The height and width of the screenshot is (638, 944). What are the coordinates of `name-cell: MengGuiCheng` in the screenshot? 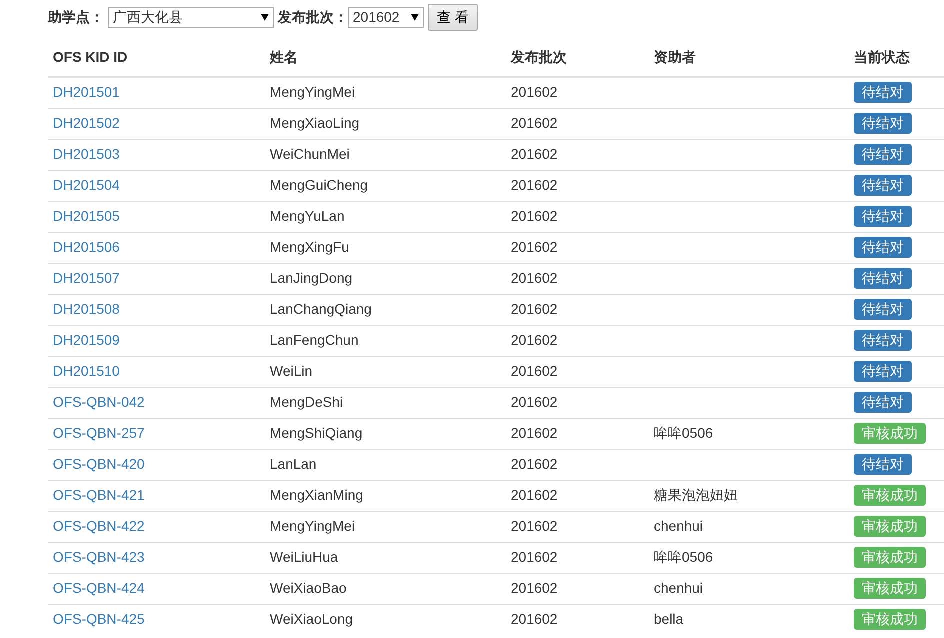 It's located at (385, 185).